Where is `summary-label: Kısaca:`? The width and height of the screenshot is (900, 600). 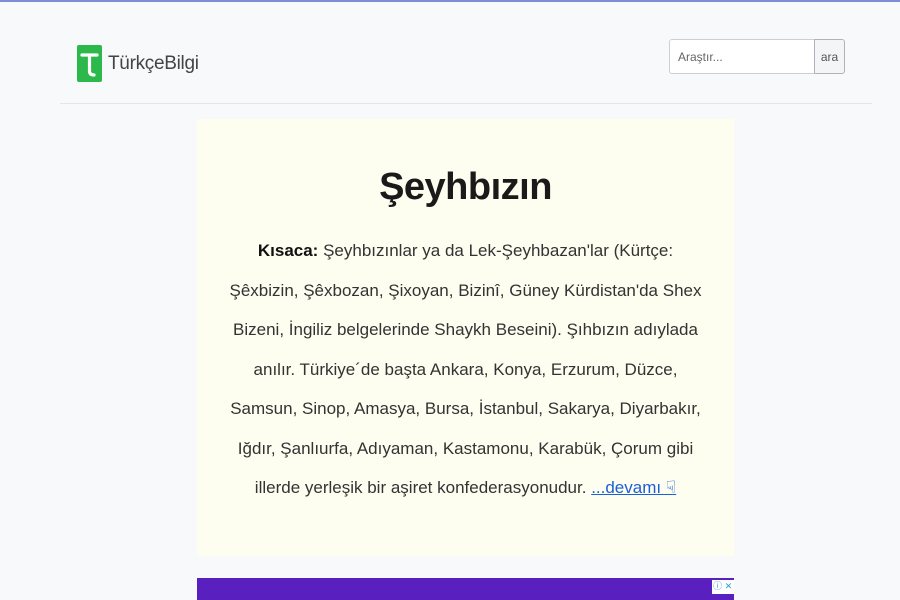 summary-label: Kısaca: is located at coordinates (288, 250).